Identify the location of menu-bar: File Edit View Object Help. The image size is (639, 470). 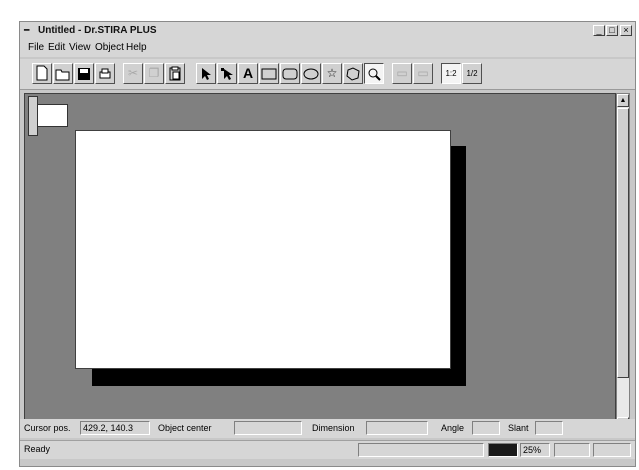
(327, 48).